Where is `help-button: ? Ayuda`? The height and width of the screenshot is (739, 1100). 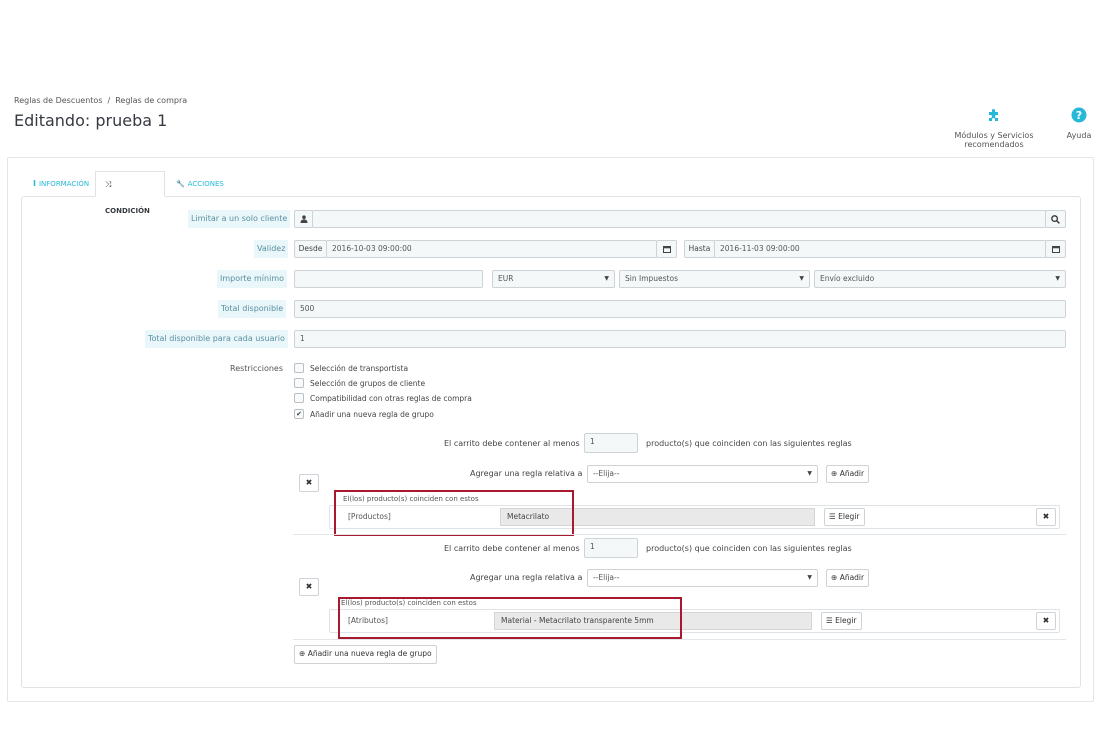 help-button: ? Ayuda is located at coordinates (1079, 123).